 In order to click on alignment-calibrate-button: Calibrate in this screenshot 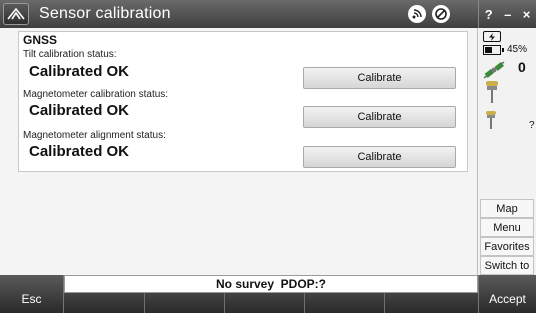, I will do `click(379, 157)`.